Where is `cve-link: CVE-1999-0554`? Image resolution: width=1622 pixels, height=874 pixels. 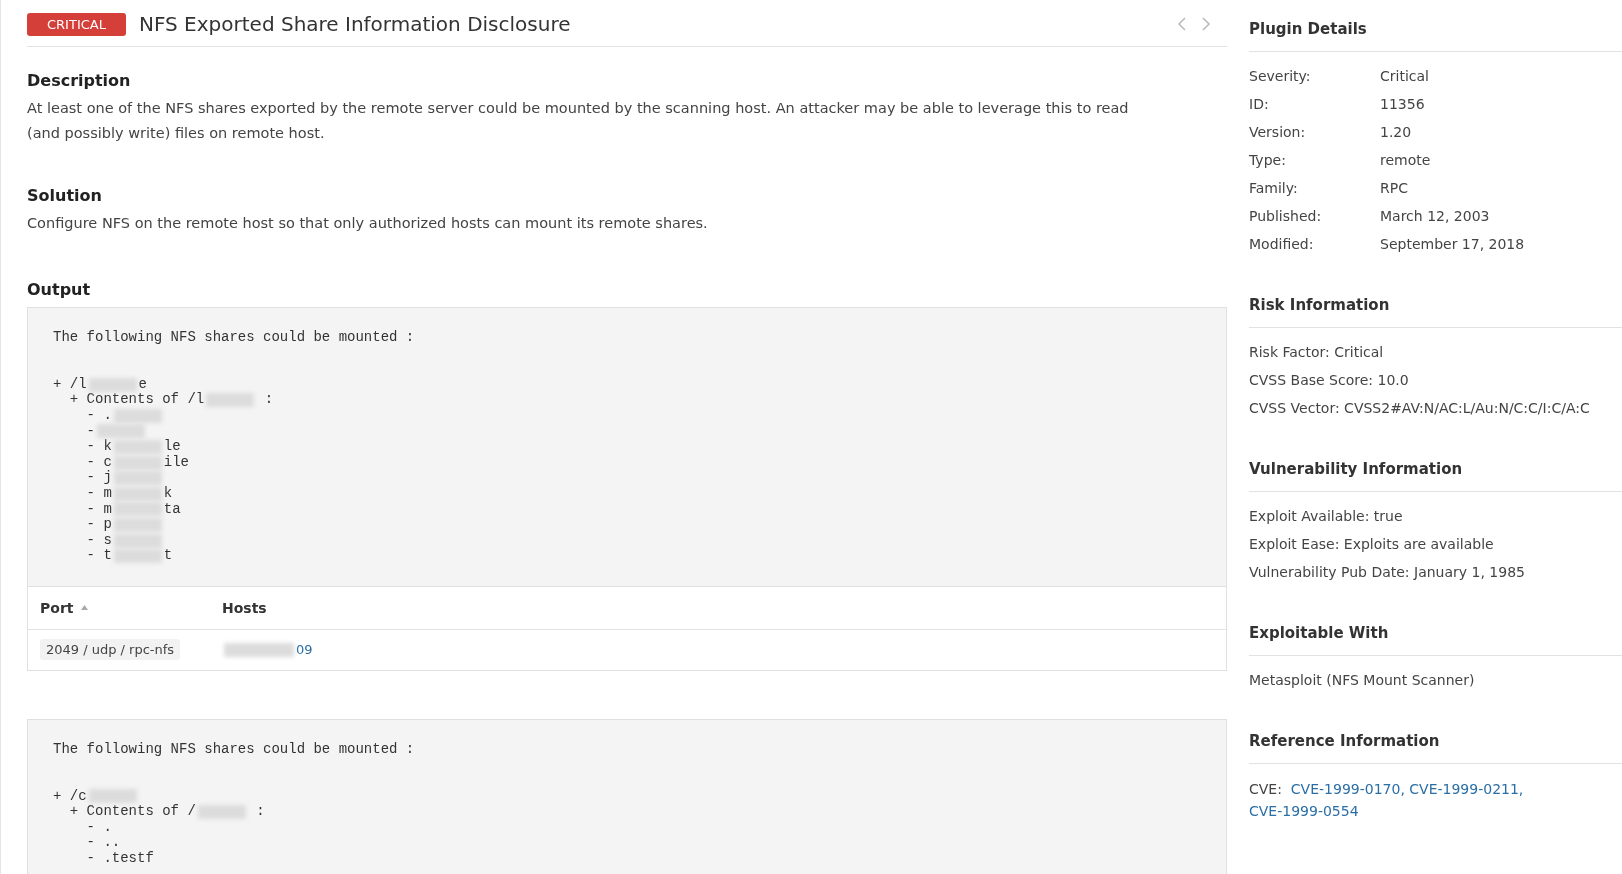 cve-link: CVE-1999-0554 is located at coordinates (1304, 811).